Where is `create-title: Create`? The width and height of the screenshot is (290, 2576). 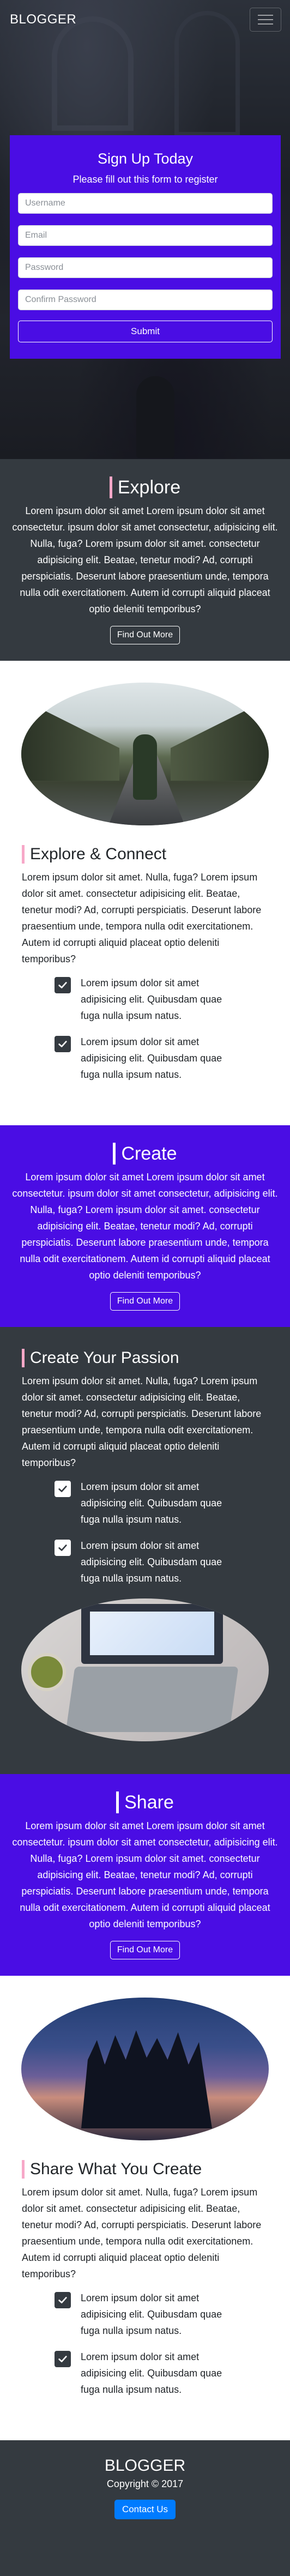 create-title: Create is located at coordinates (145, 1154).